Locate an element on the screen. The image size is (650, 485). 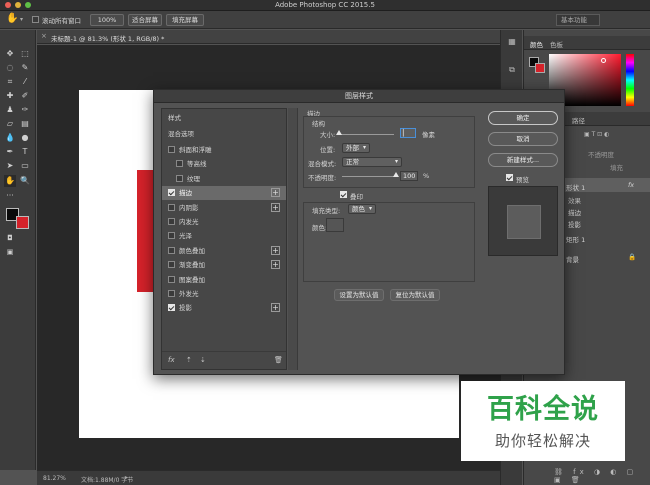
zoom-tool-icon: 🔍 is located at coordinates (25, 181).